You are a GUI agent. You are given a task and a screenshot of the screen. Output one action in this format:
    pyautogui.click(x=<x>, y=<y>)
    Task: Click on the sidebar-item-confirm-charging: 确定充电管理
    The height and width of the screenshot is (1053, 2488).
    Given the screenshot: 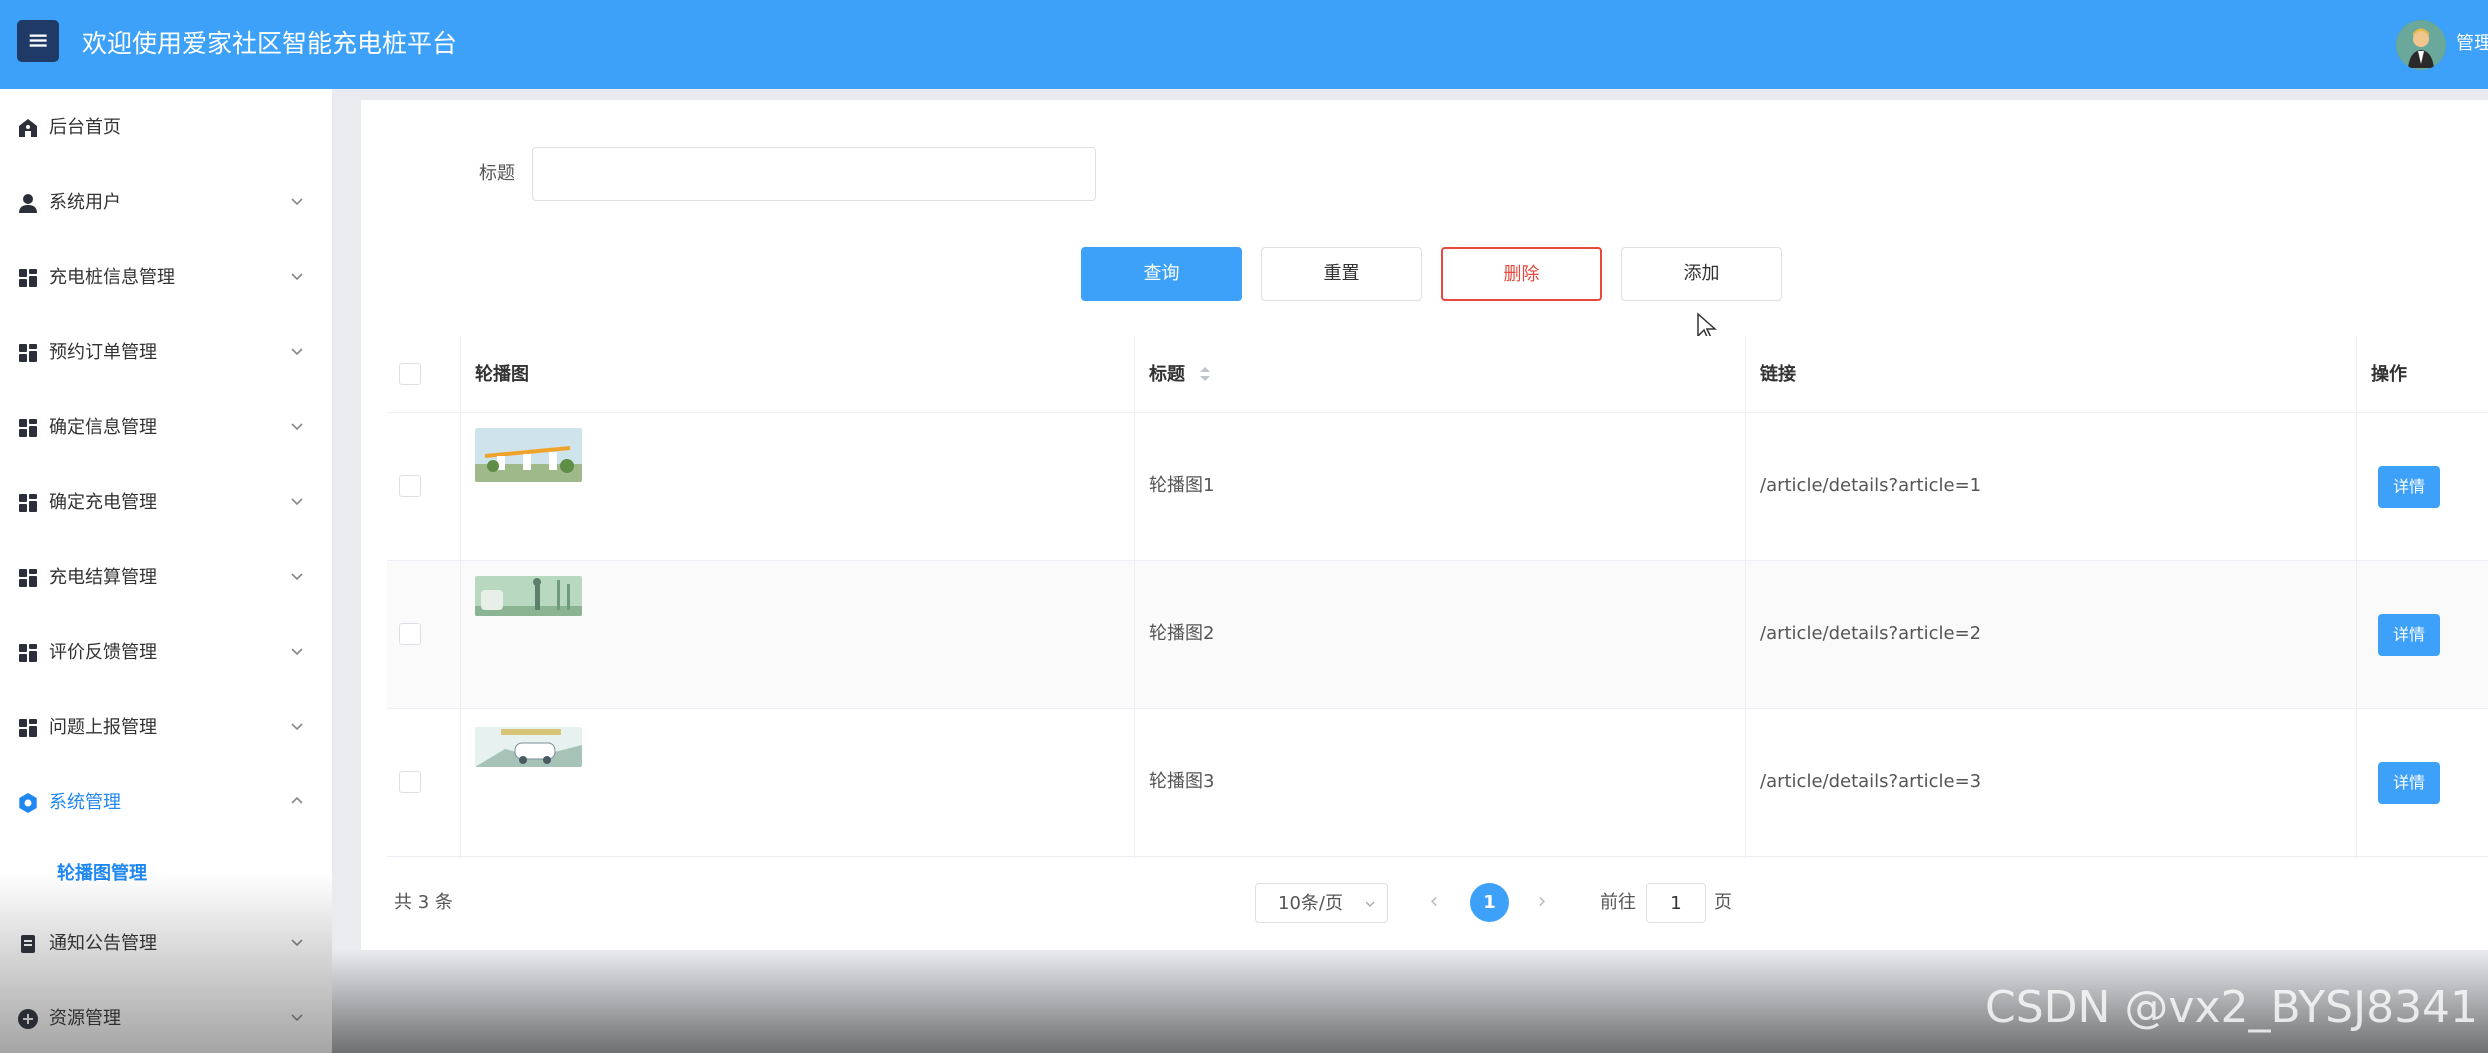 What is the action you would take?
    pyautogui.click(x=166, y=503)
    